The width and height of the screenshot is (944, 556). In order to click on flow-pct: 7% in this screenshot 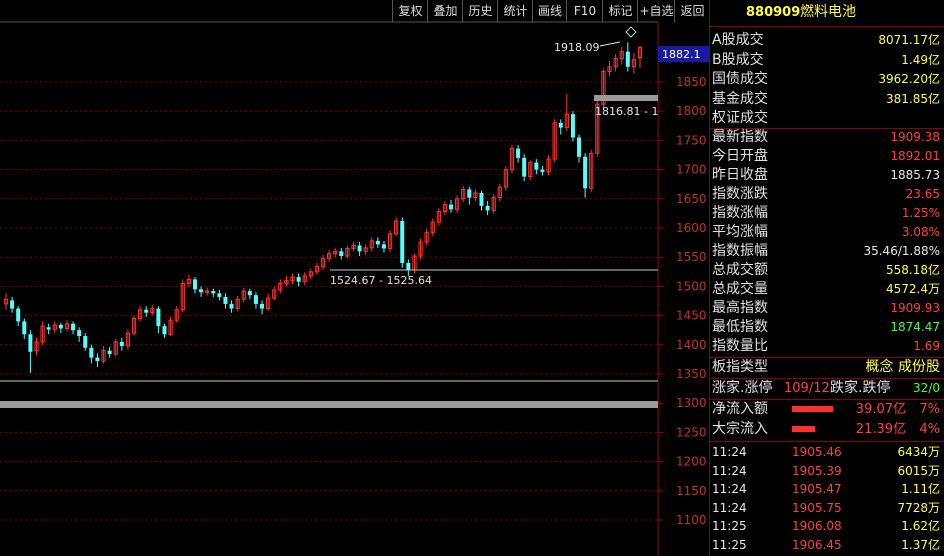, I will do `click(929, 409)`.